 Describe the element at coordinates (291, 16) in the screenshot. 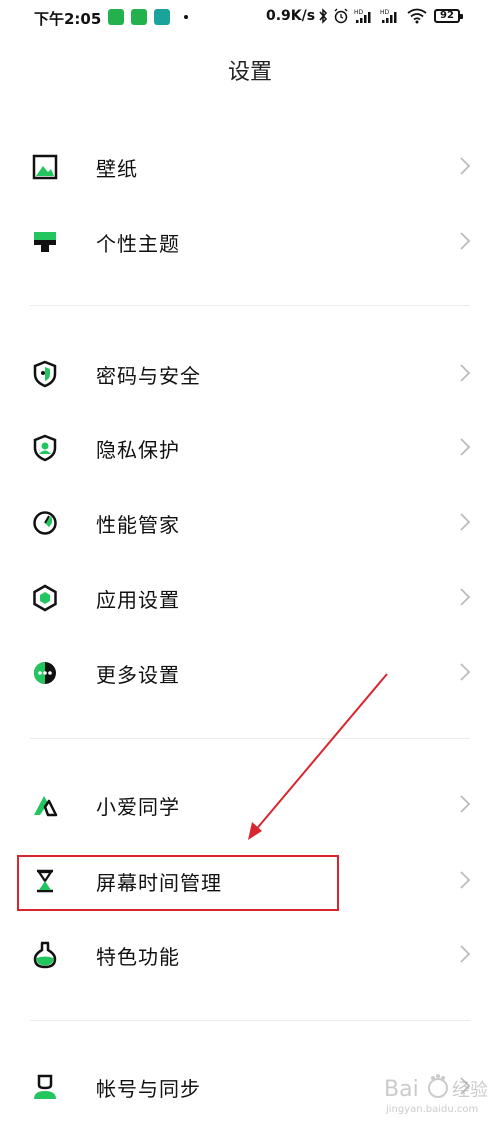

I see `network-speed: 0.9K/s` at that location.